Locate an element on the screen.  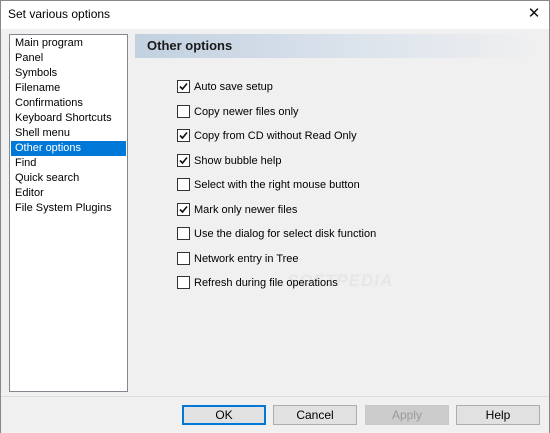
option-label: Auto save setup is located at coordinates (233, 87).